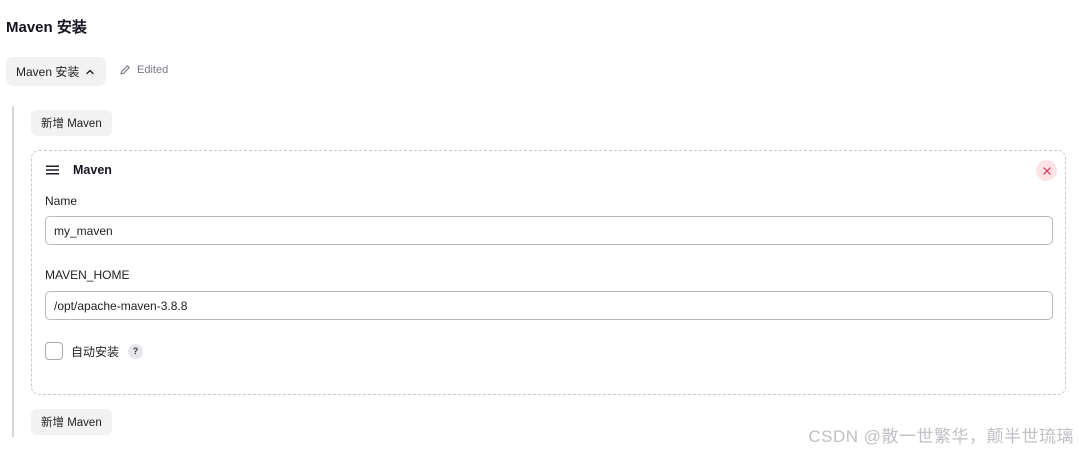  I want to click on auto-install-label: 自动安装, so click(95, 351).